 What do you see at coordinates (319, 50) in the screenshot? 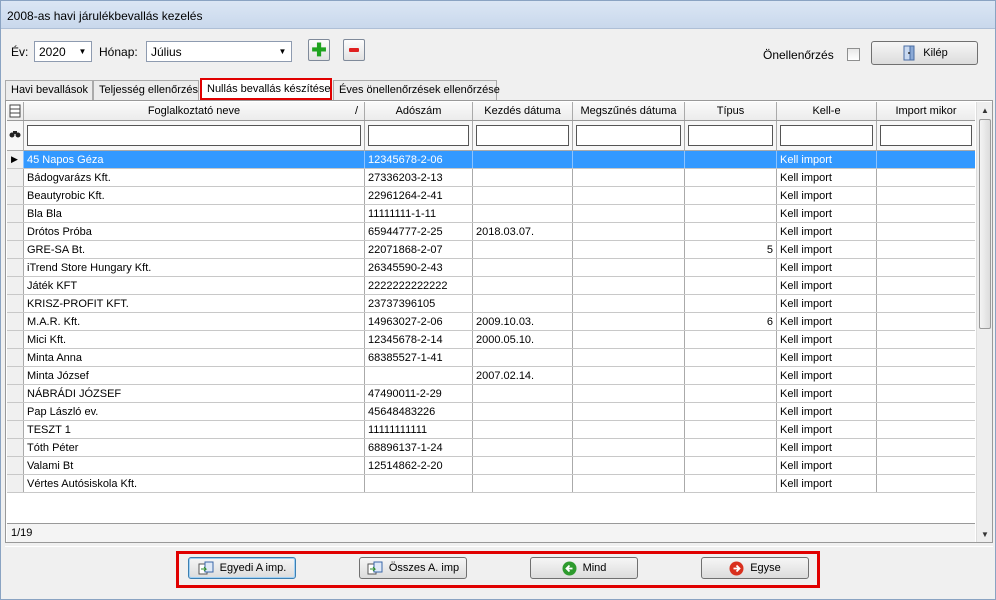
I see `add-button: ✚` at bounding box center [319, 50].